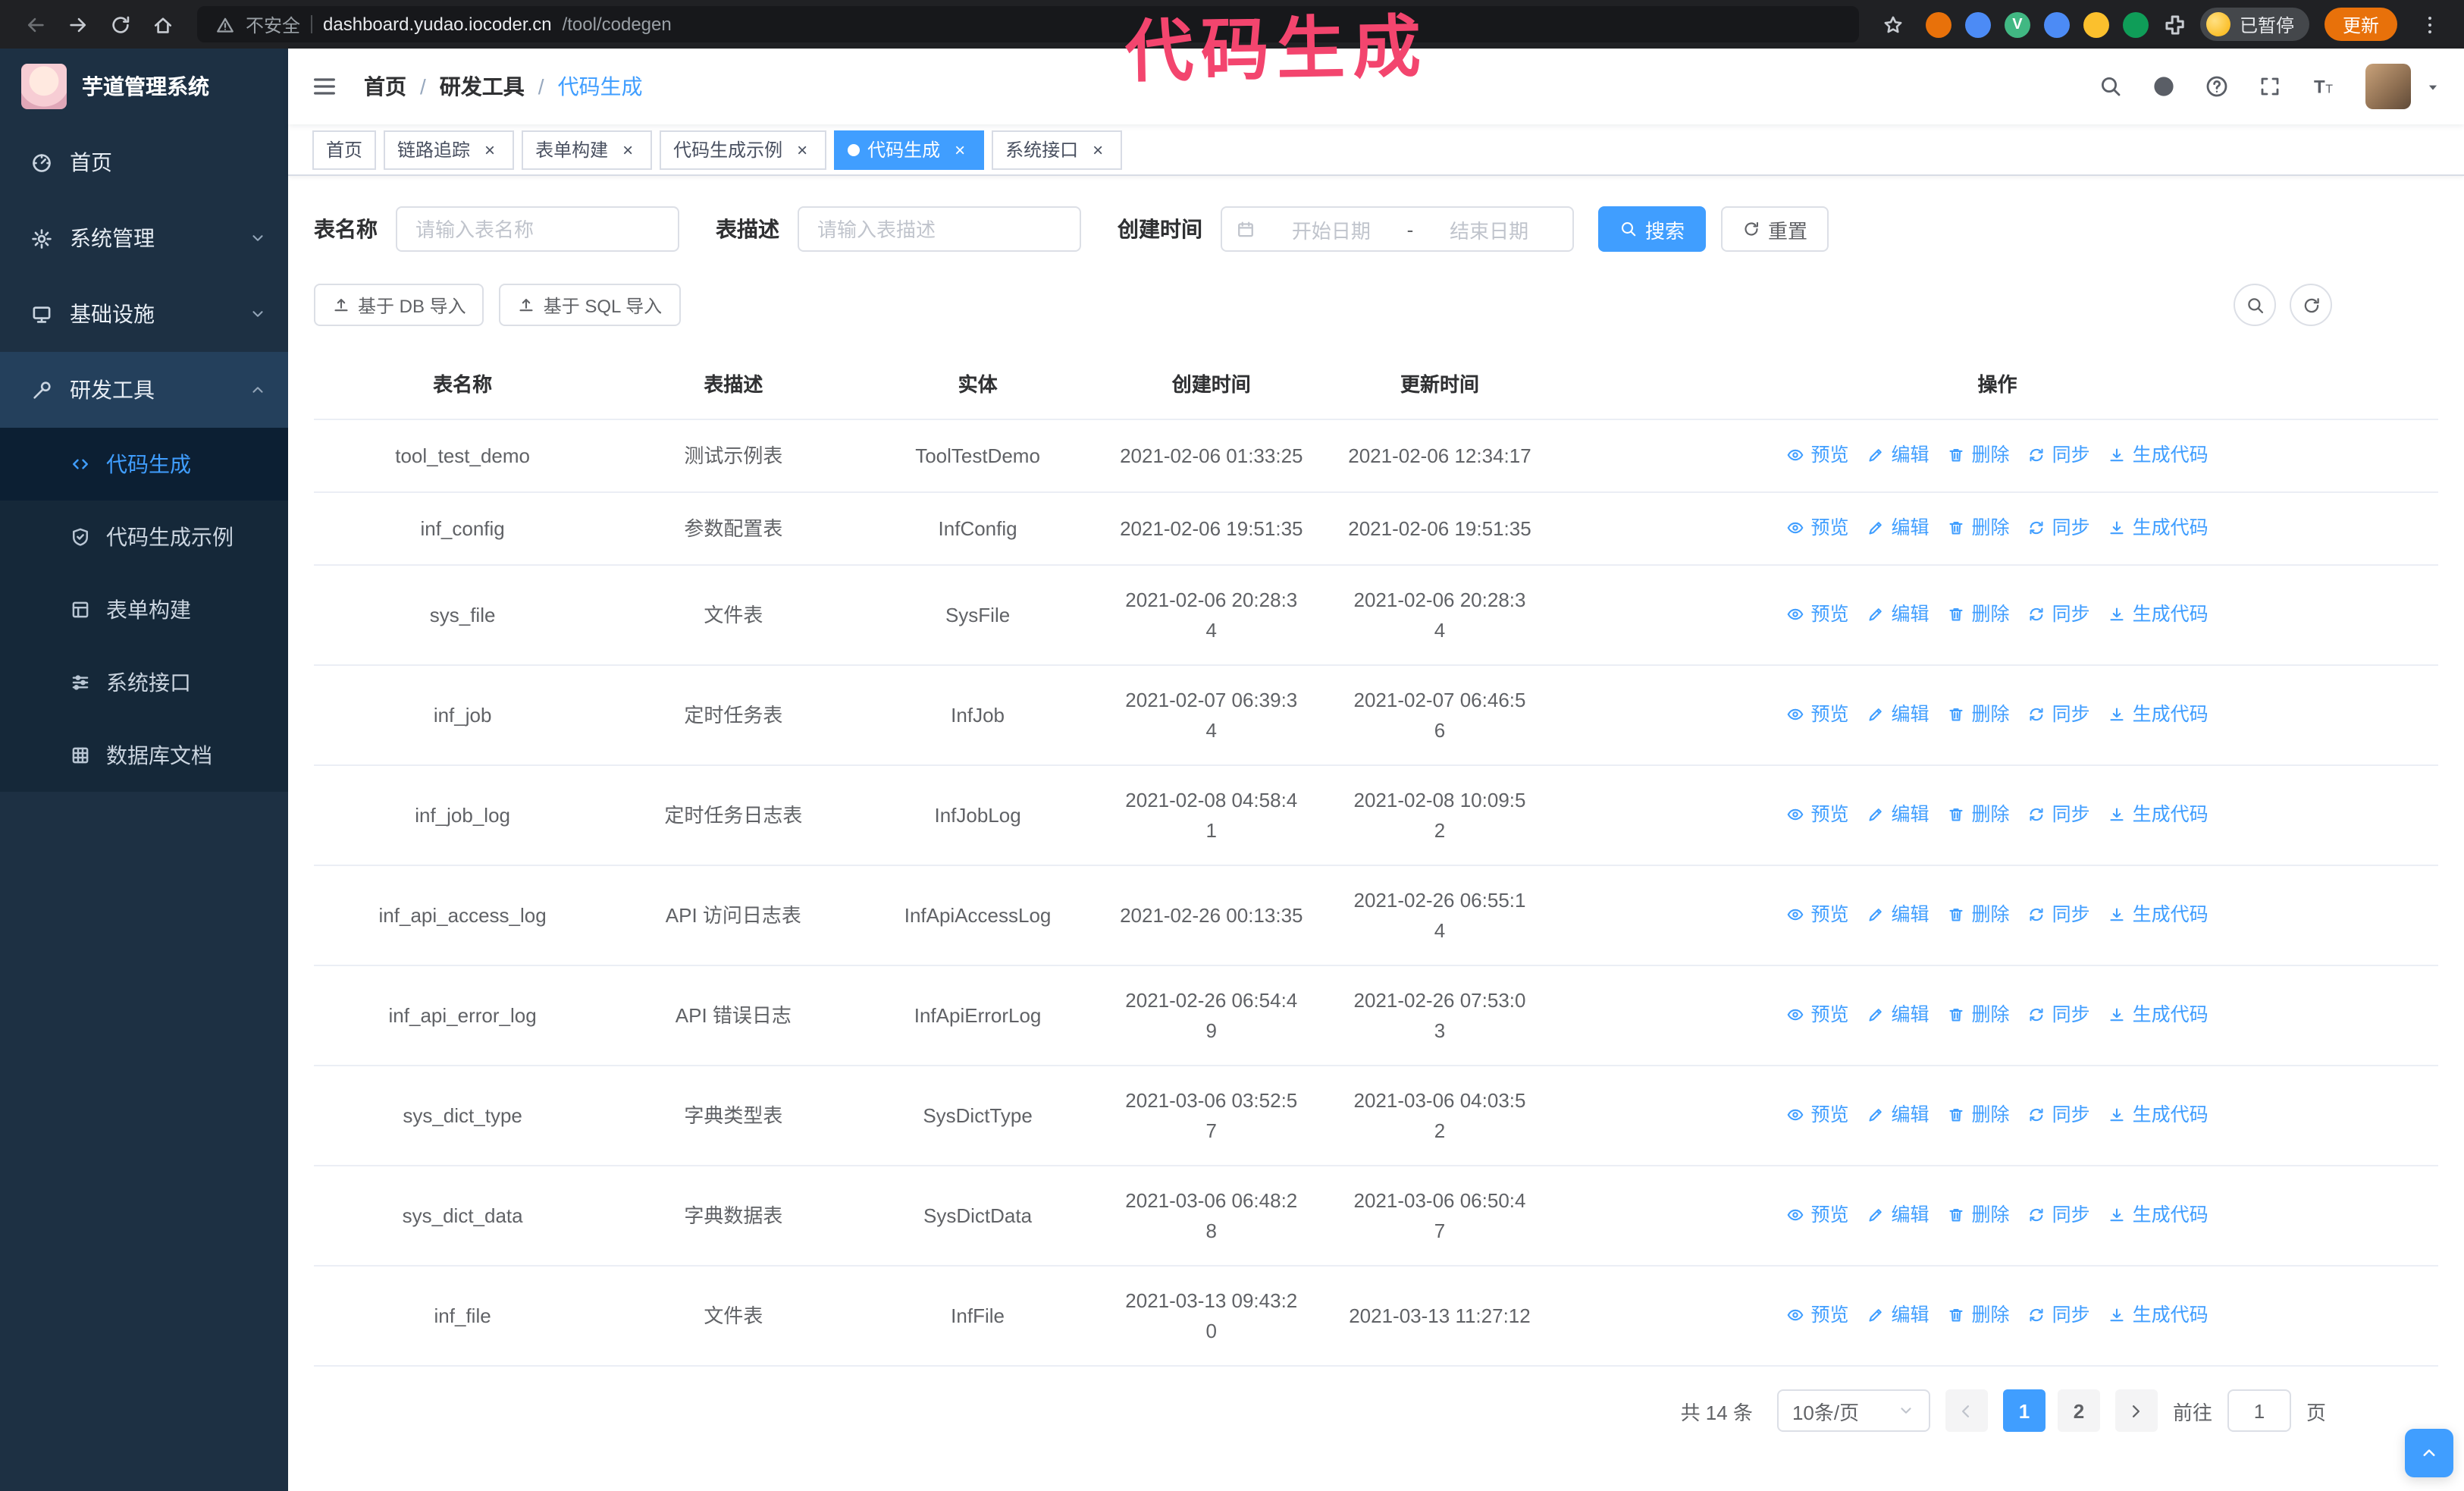  Describe the element at coordinates (2254, 24) in the screenshot. I see `profile-paused-badge: 已暂停` at that location.